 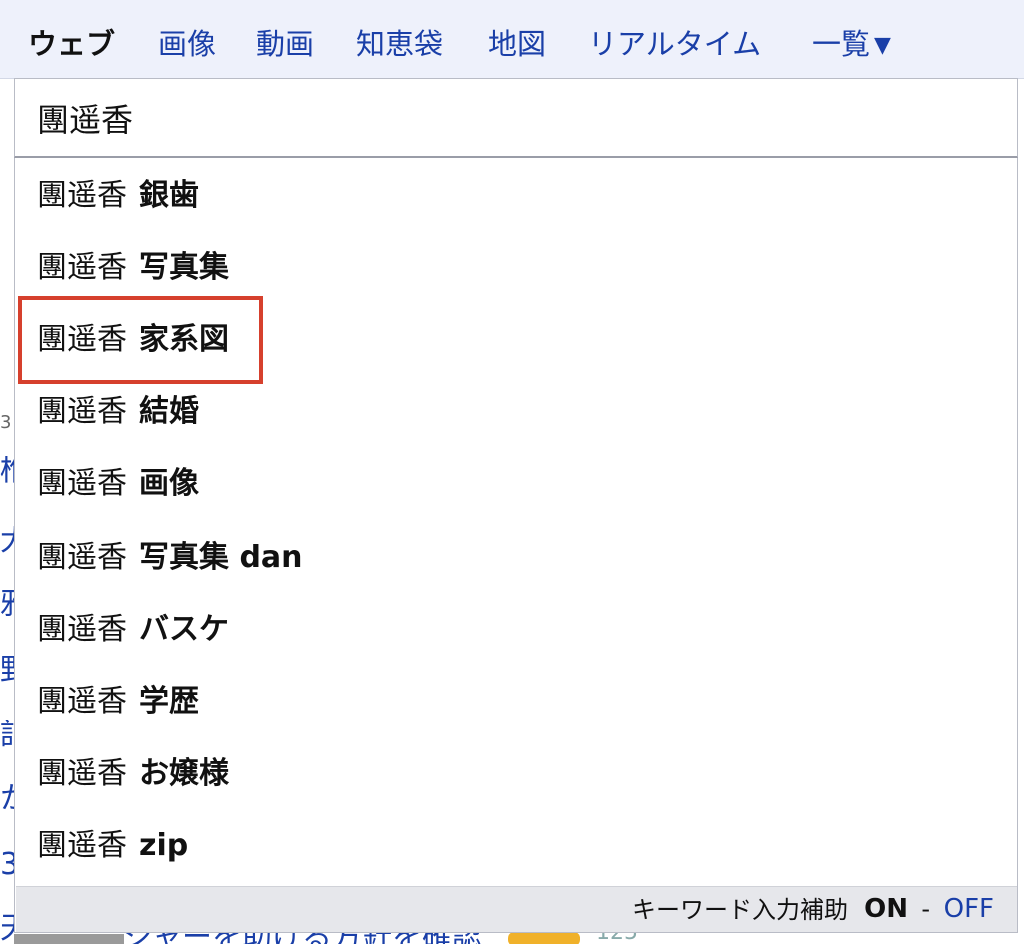 What do you see at coordinates (516, 702) in the screenshot?
I see `suggestion-item: 團遥香 学歴` at bounding box center [516, 702].